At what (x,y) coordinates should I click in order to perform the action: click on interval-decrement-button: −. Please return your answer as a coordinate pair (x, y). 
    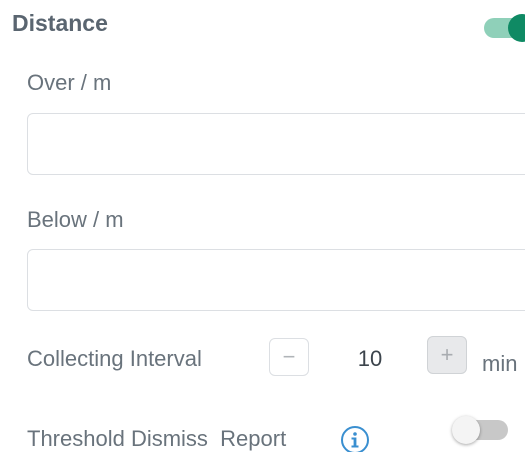
    Looking at the image, I should click on (289, 357).